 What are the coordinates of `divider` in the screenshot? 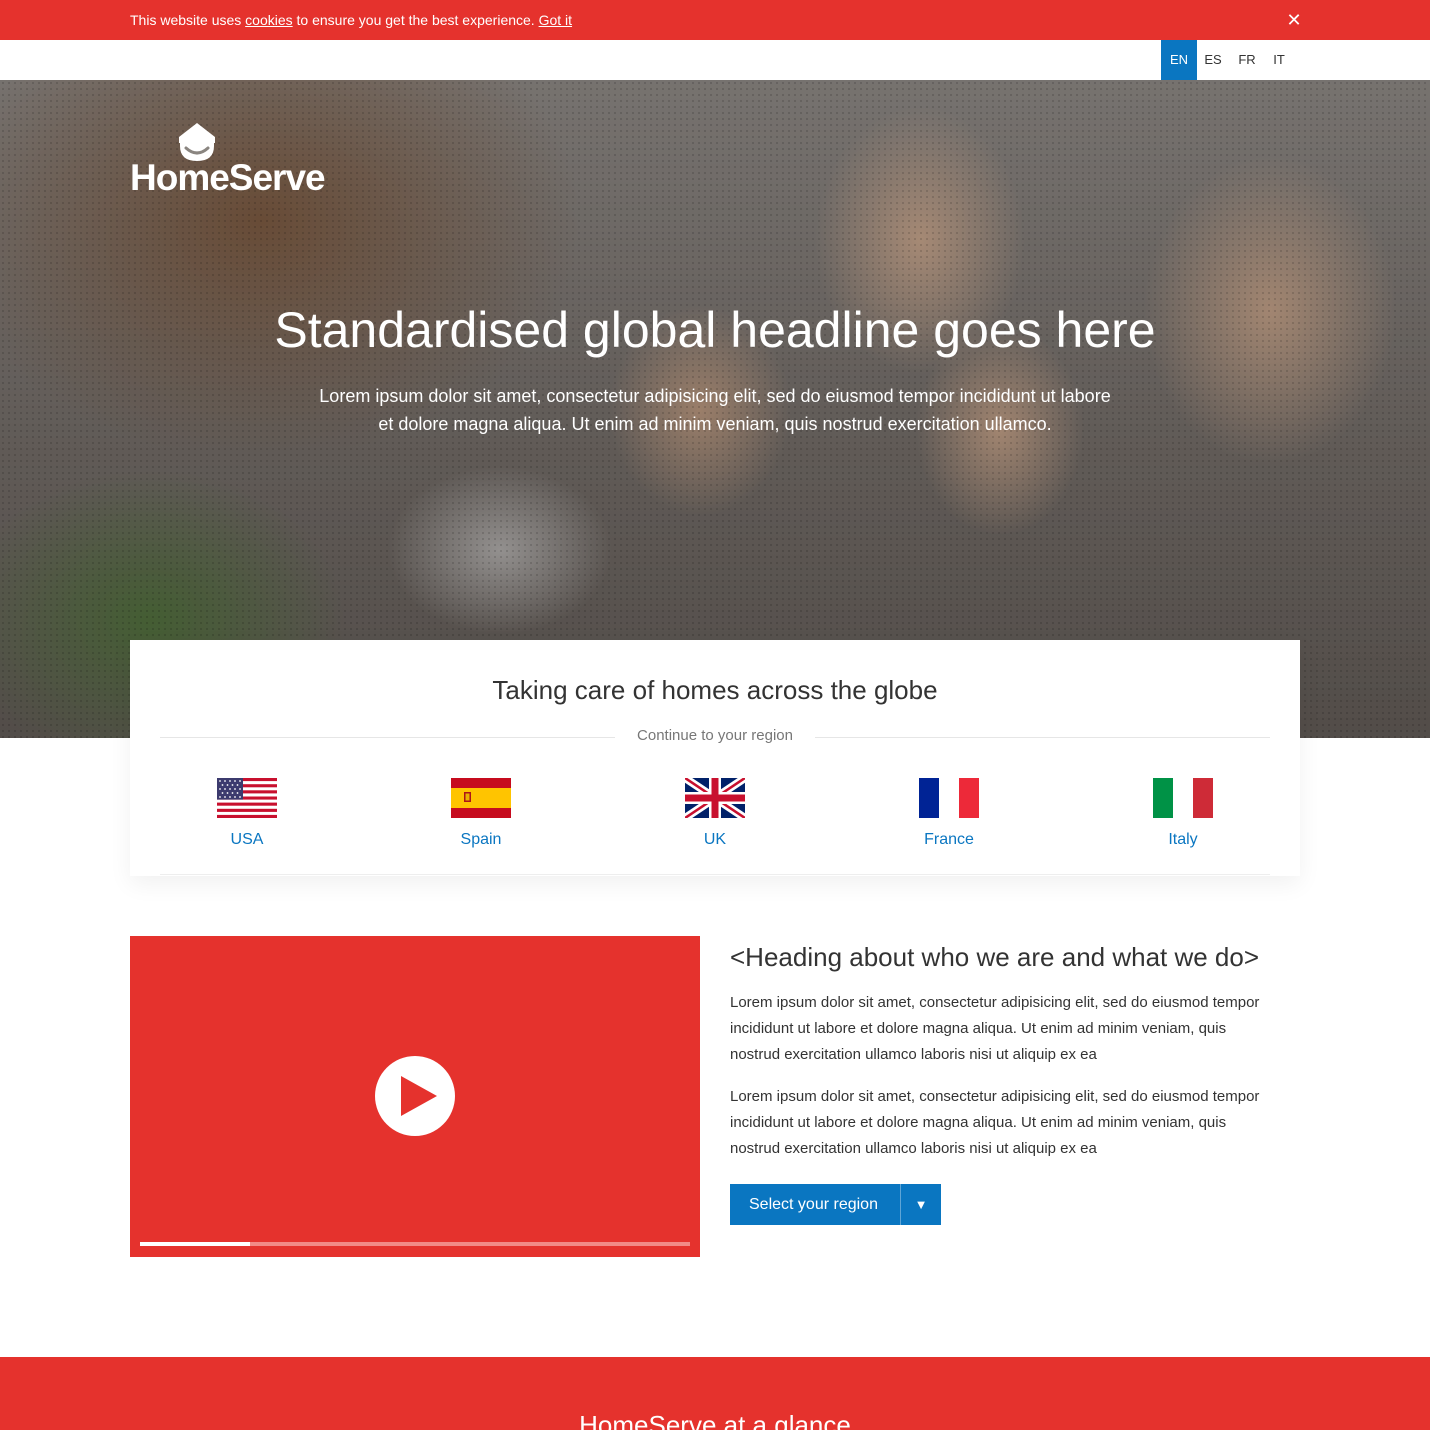 It's located at (715, 874).